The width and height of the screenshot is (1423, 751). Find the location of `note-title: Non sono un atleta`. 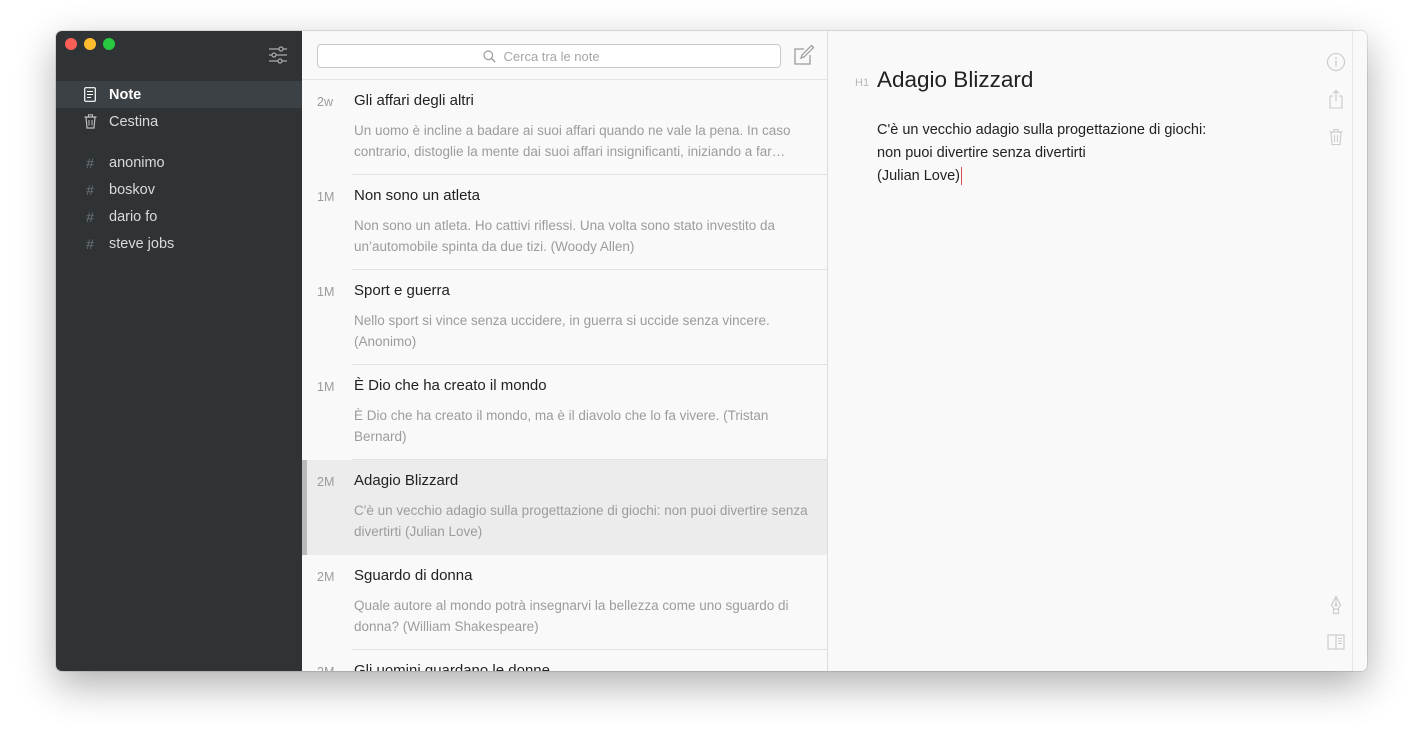

note-title: Non sono un atleta is located at coordinates (417, 195).